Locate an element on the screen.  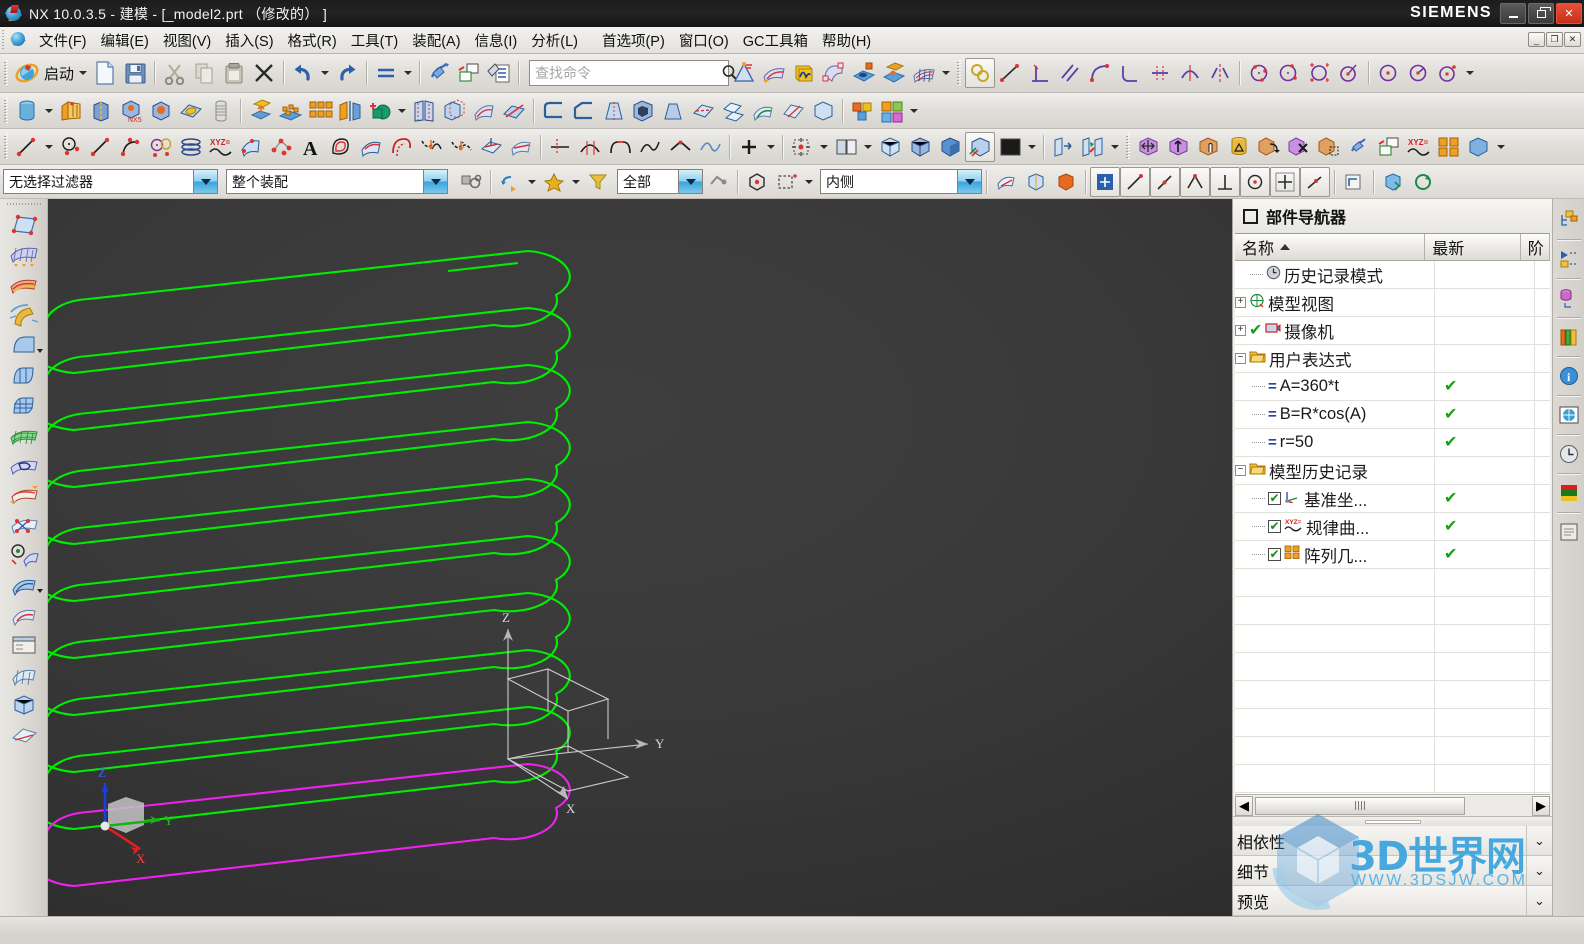
offset-curve-icon is located at coordinates (341, 147).